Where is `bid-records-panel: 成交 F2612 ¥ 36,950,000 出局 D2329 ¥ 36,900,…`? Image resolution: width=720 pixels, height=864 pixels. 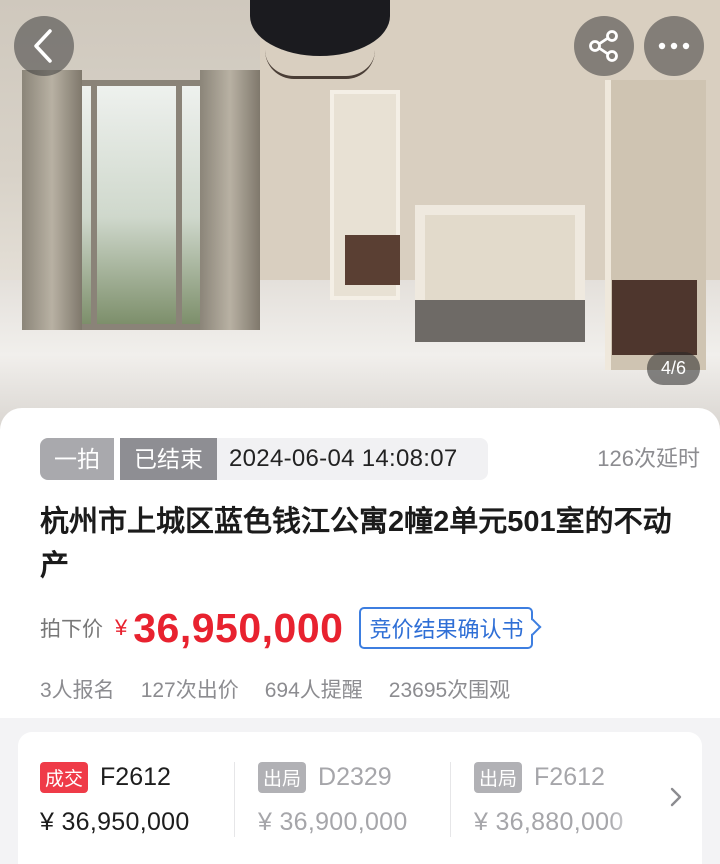
bid-records-panel: 成交 F2612 ¥ 36,950,000 出局 D2329 ¥ 36,900,… is located at coordinates (360, 798).